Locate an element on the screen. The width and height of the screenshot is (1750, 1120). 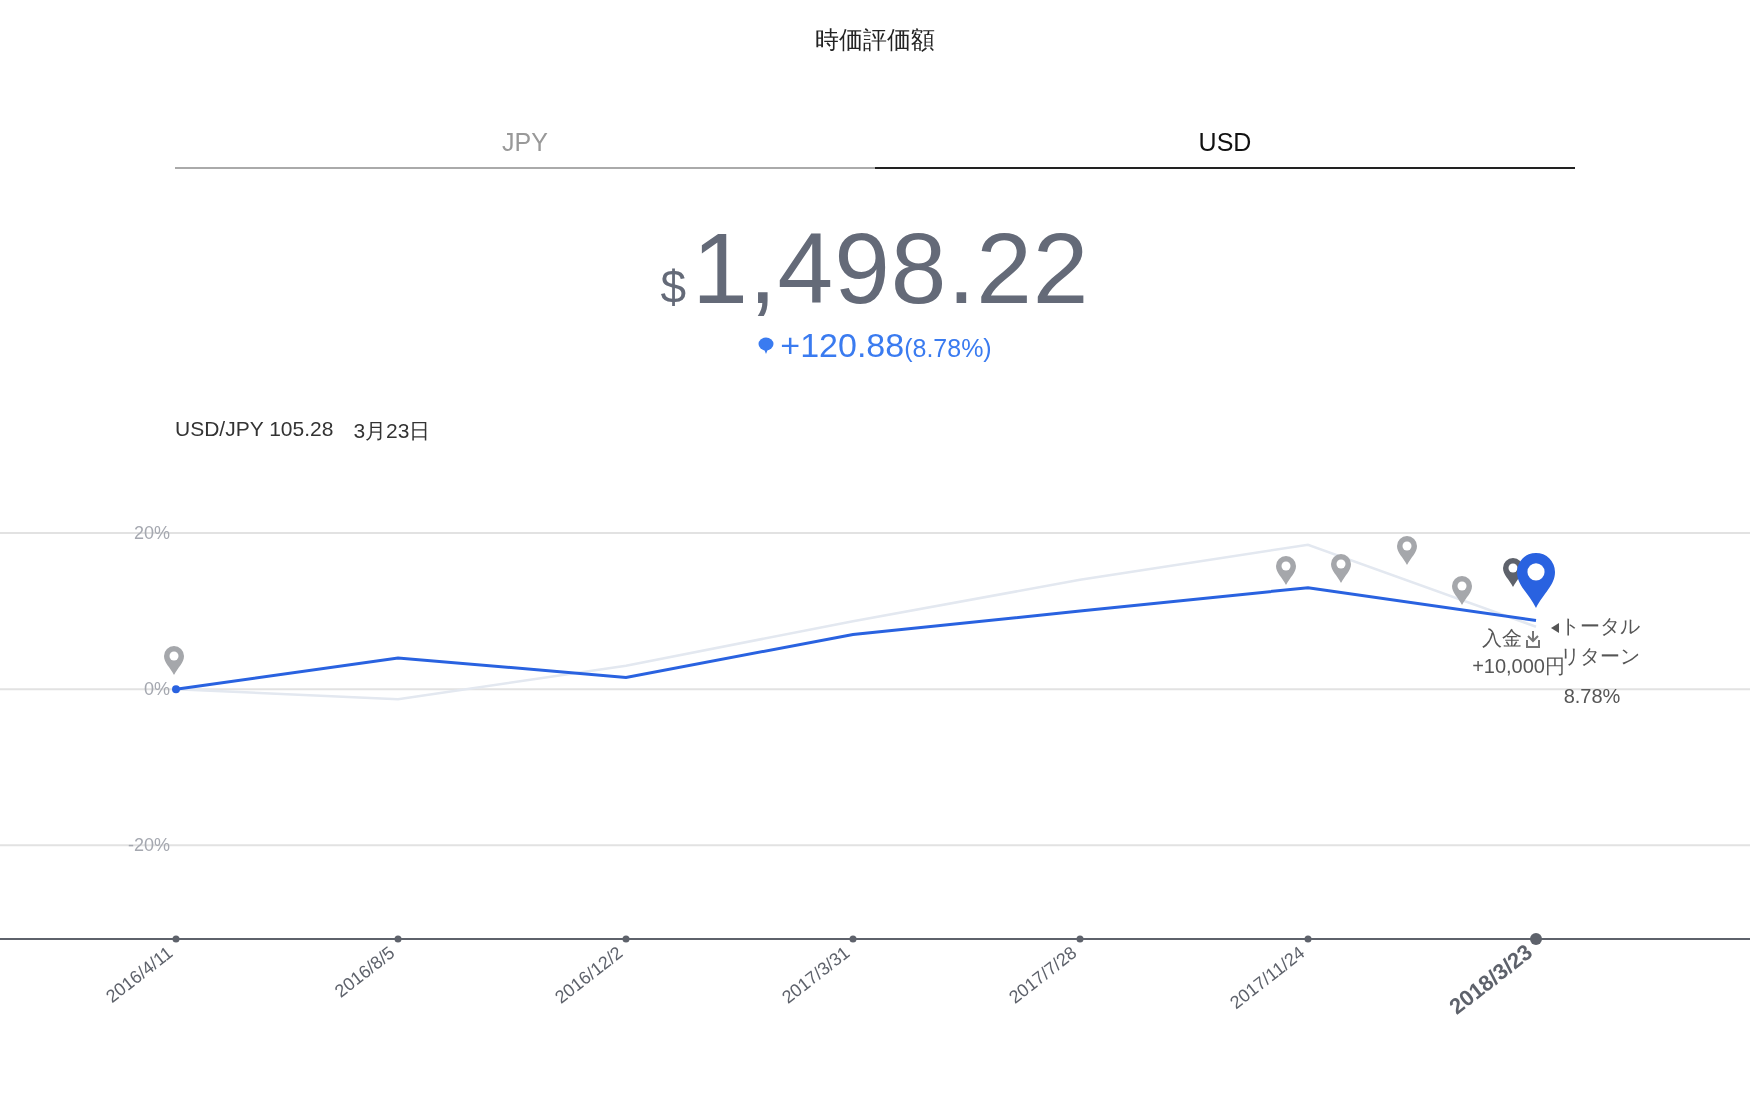
valuation-amount: 1,498.22 is located at coordinates (891, 268).